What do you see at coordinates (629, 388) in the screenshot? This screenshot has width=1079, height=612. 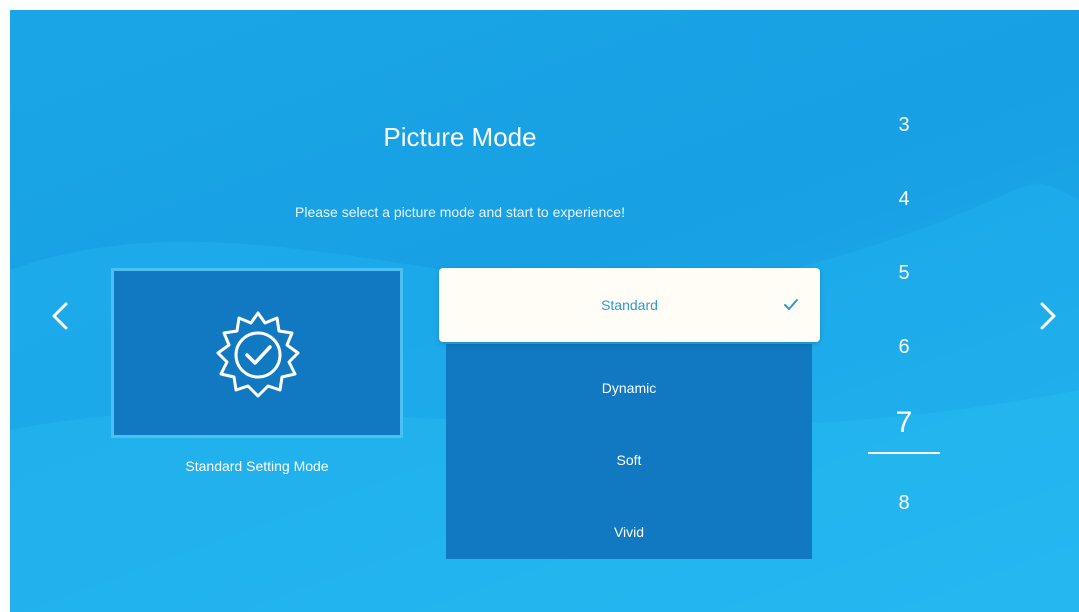 I see `mode-option-dynamic: Dynamic` at bounding box center [629, 388].